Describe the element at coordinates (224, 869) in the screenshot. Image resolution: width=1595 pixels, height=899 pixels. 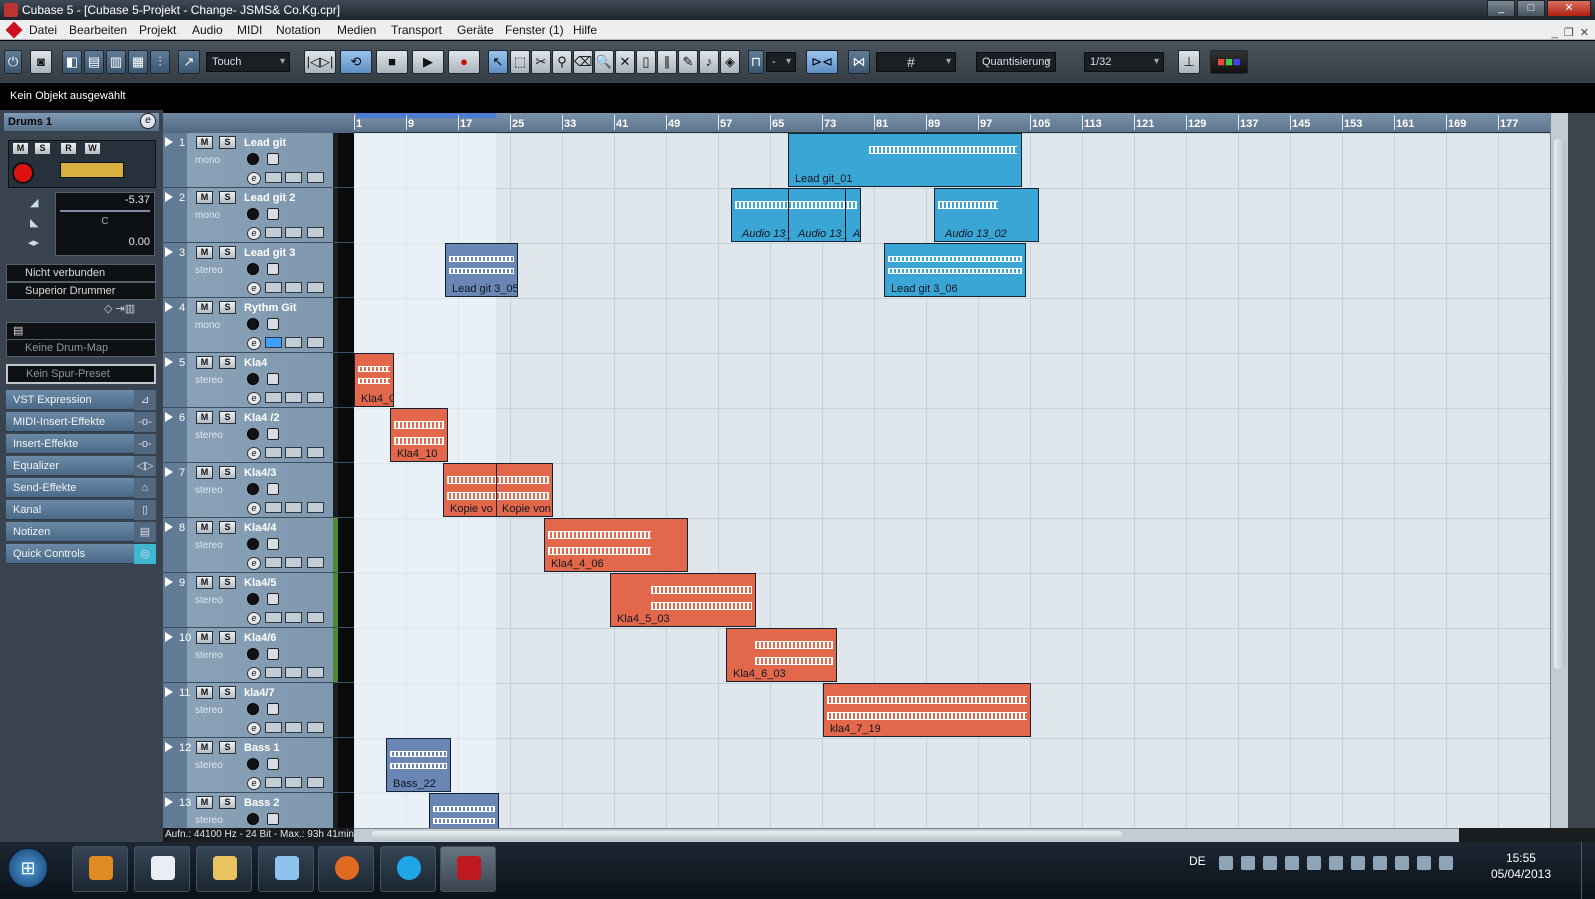
I see `taskbar-explorer` at that location.